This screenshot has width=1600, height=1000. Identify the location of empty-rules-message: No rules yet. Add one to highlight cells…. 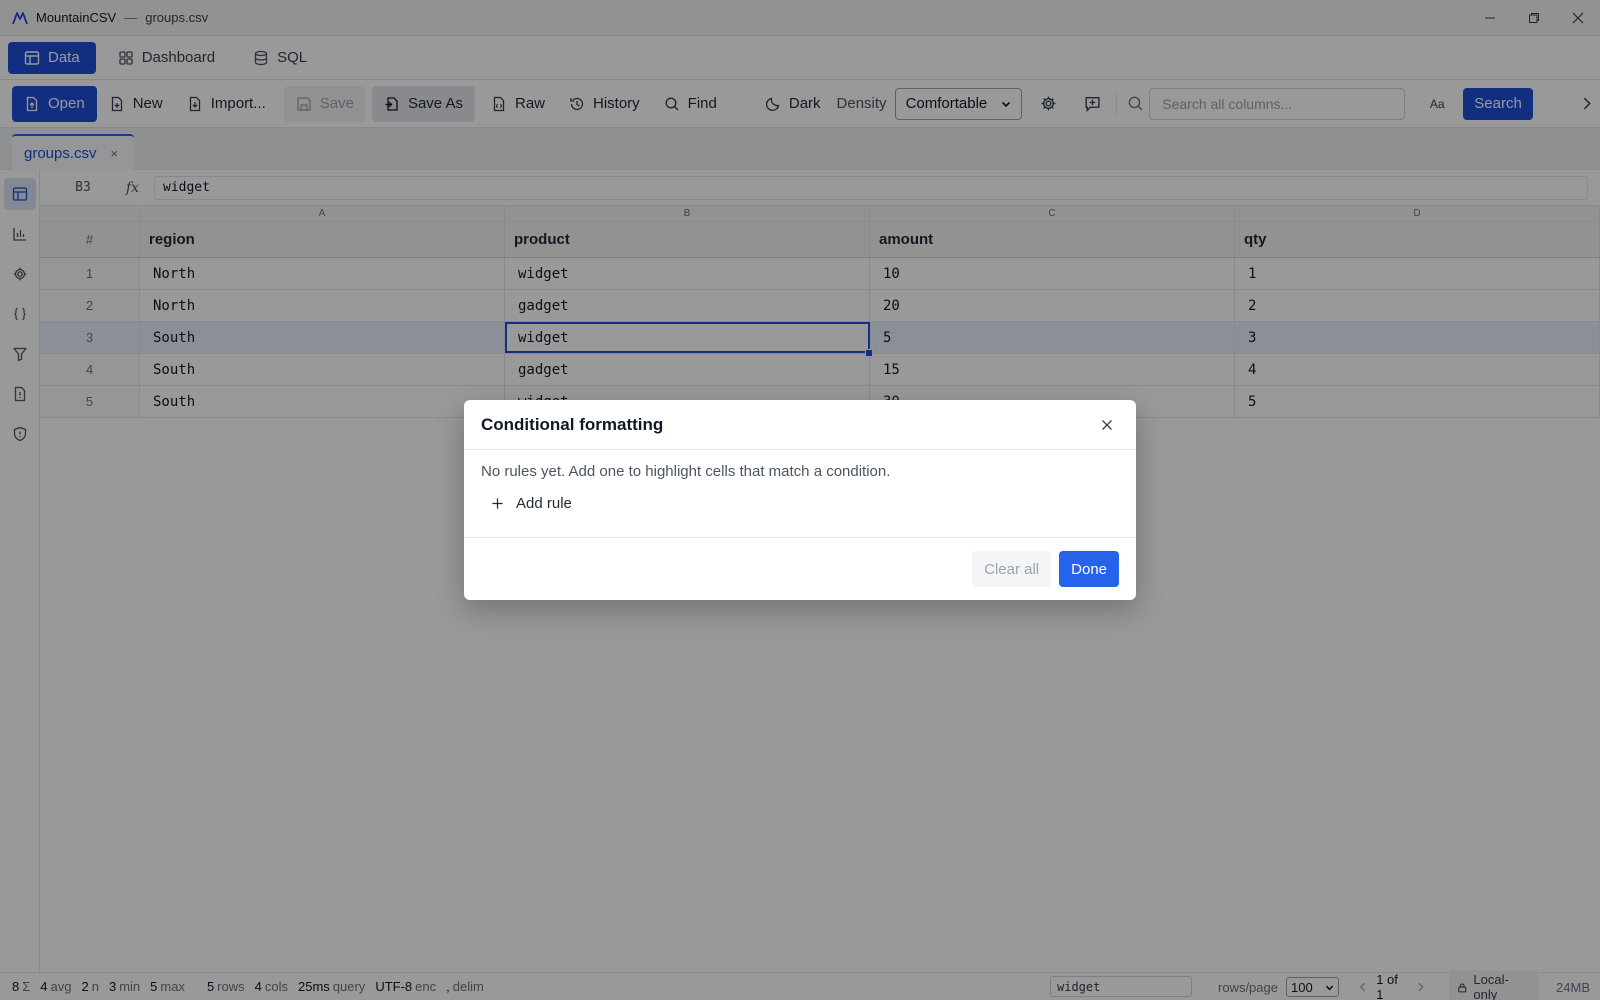
(686, 471).